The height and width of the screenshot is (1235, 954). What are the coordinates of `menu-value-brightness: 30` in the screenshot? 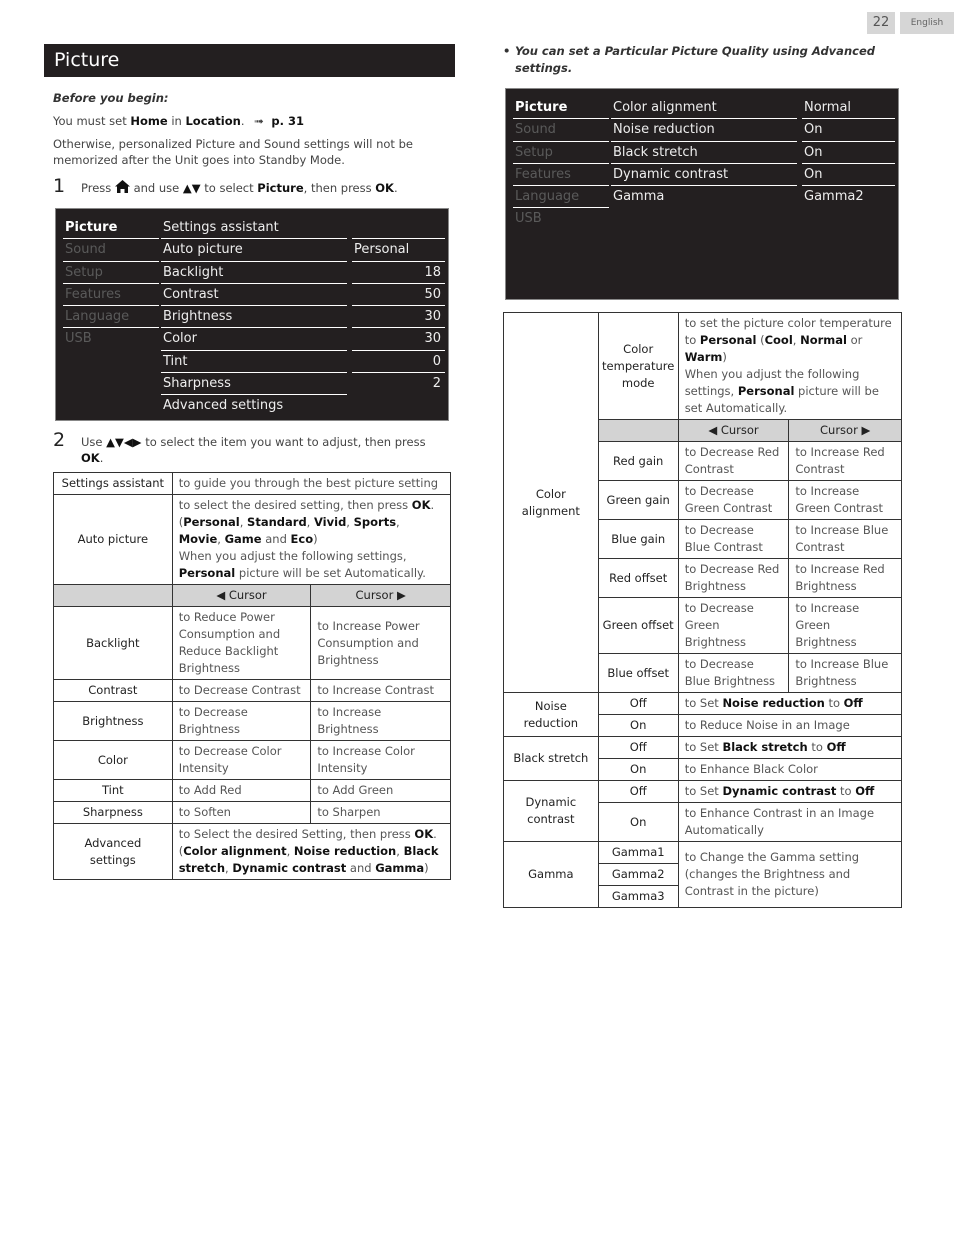 It's located at (398, 317).